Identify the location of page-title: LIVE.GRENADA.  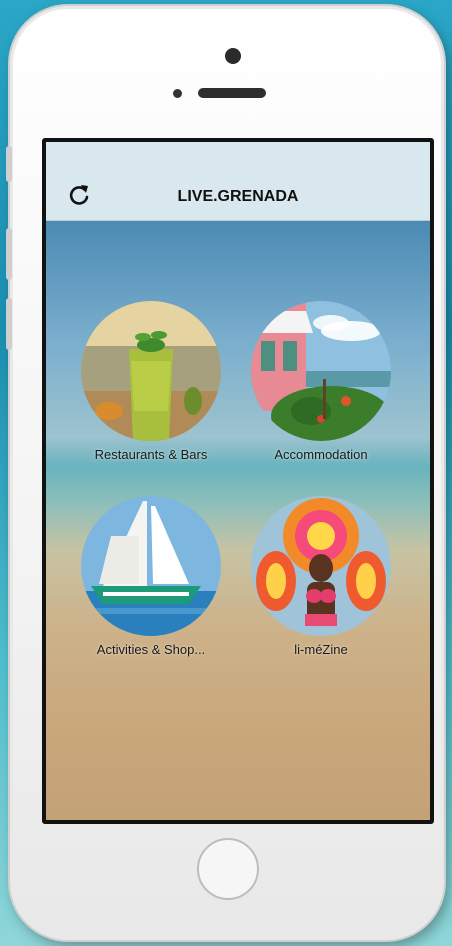
(238, 196).